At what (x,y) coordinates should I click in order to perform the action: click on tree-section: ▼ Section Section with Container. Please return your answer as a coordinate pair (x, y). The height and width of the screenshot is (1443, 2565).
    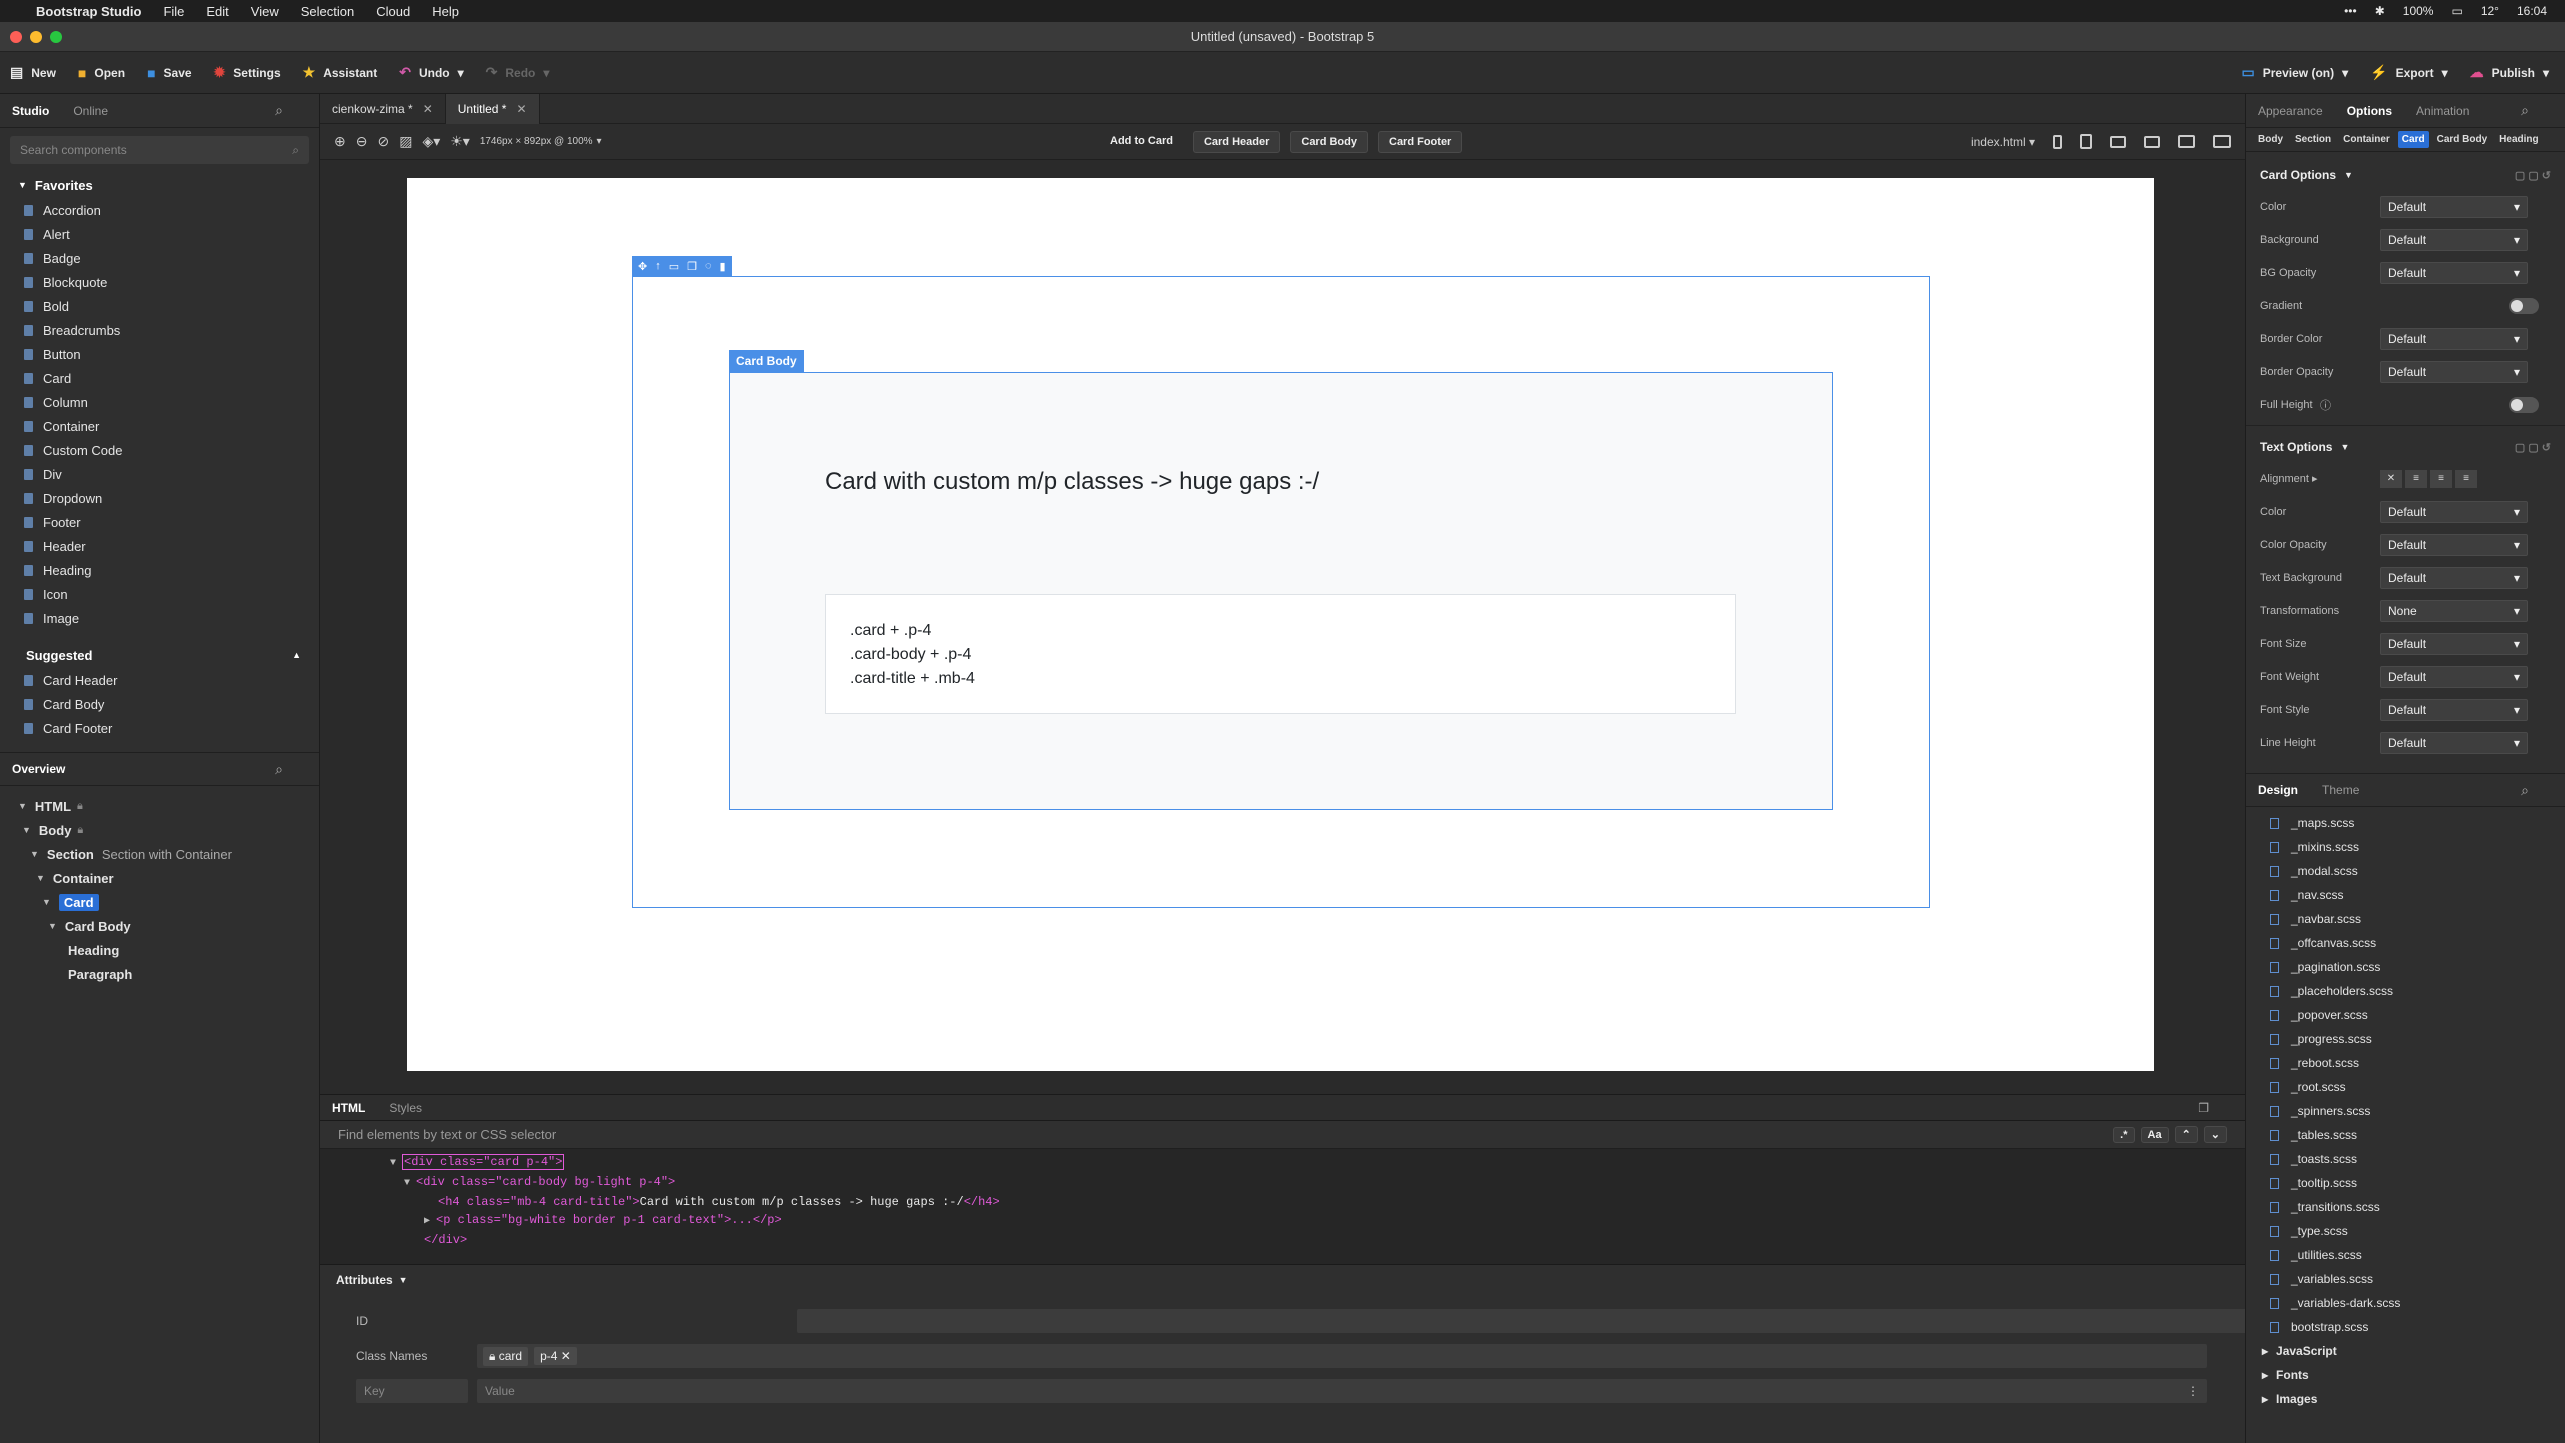
    Looking at the image, I should click on (159, 854).